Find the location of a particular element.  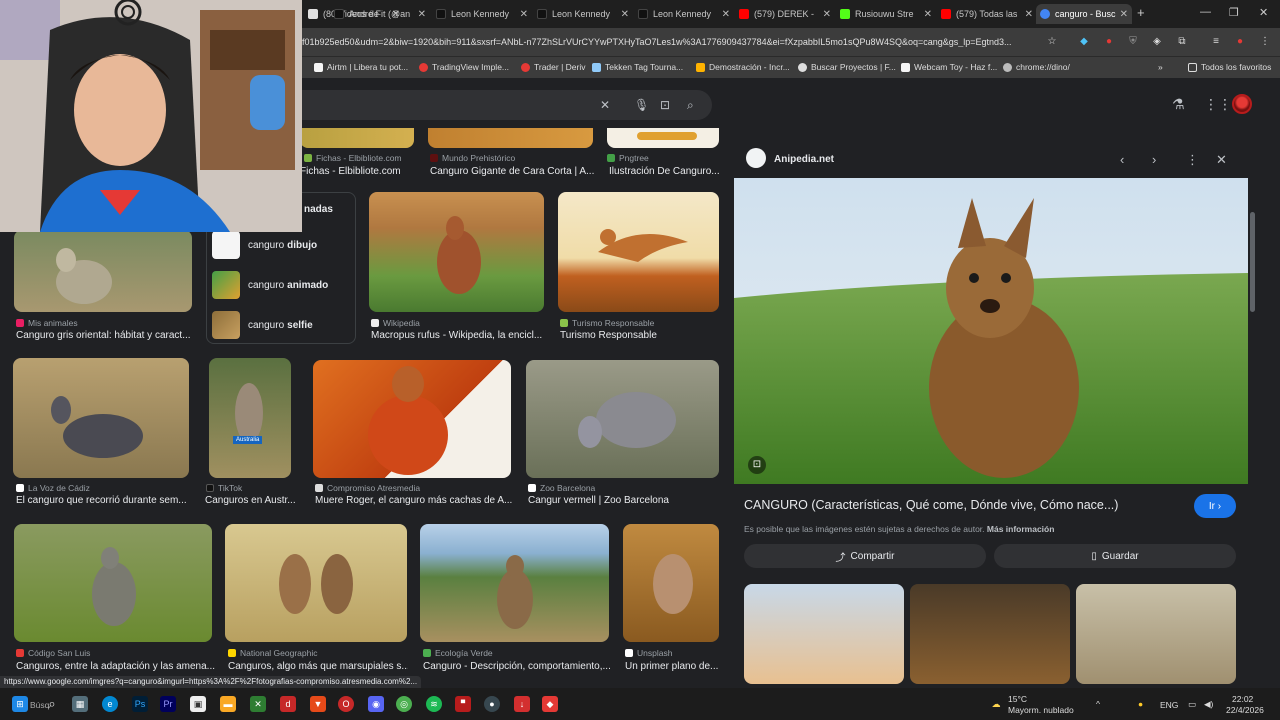

labs-icon: ⚗ is located at coordinates (1178, 104).